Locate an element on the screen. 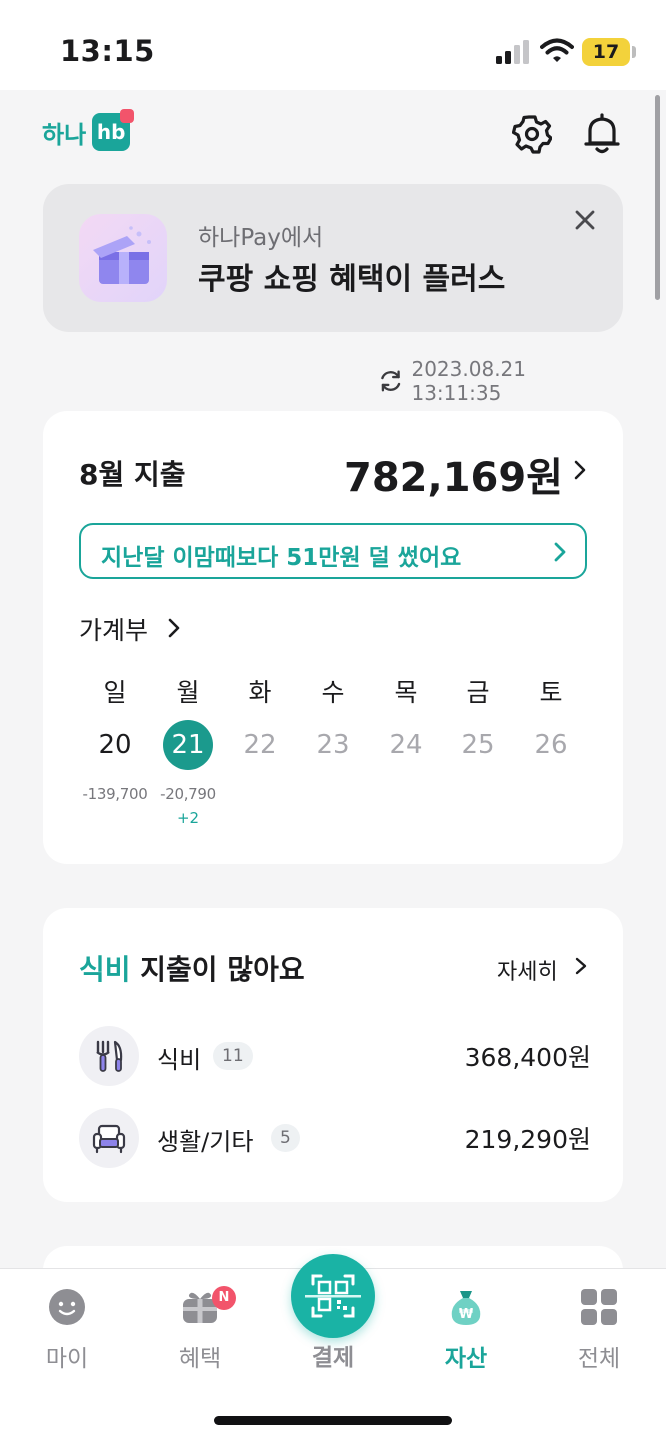  category-card-title: 식비 지출이 많아요 is located at coordinates (192, 968).